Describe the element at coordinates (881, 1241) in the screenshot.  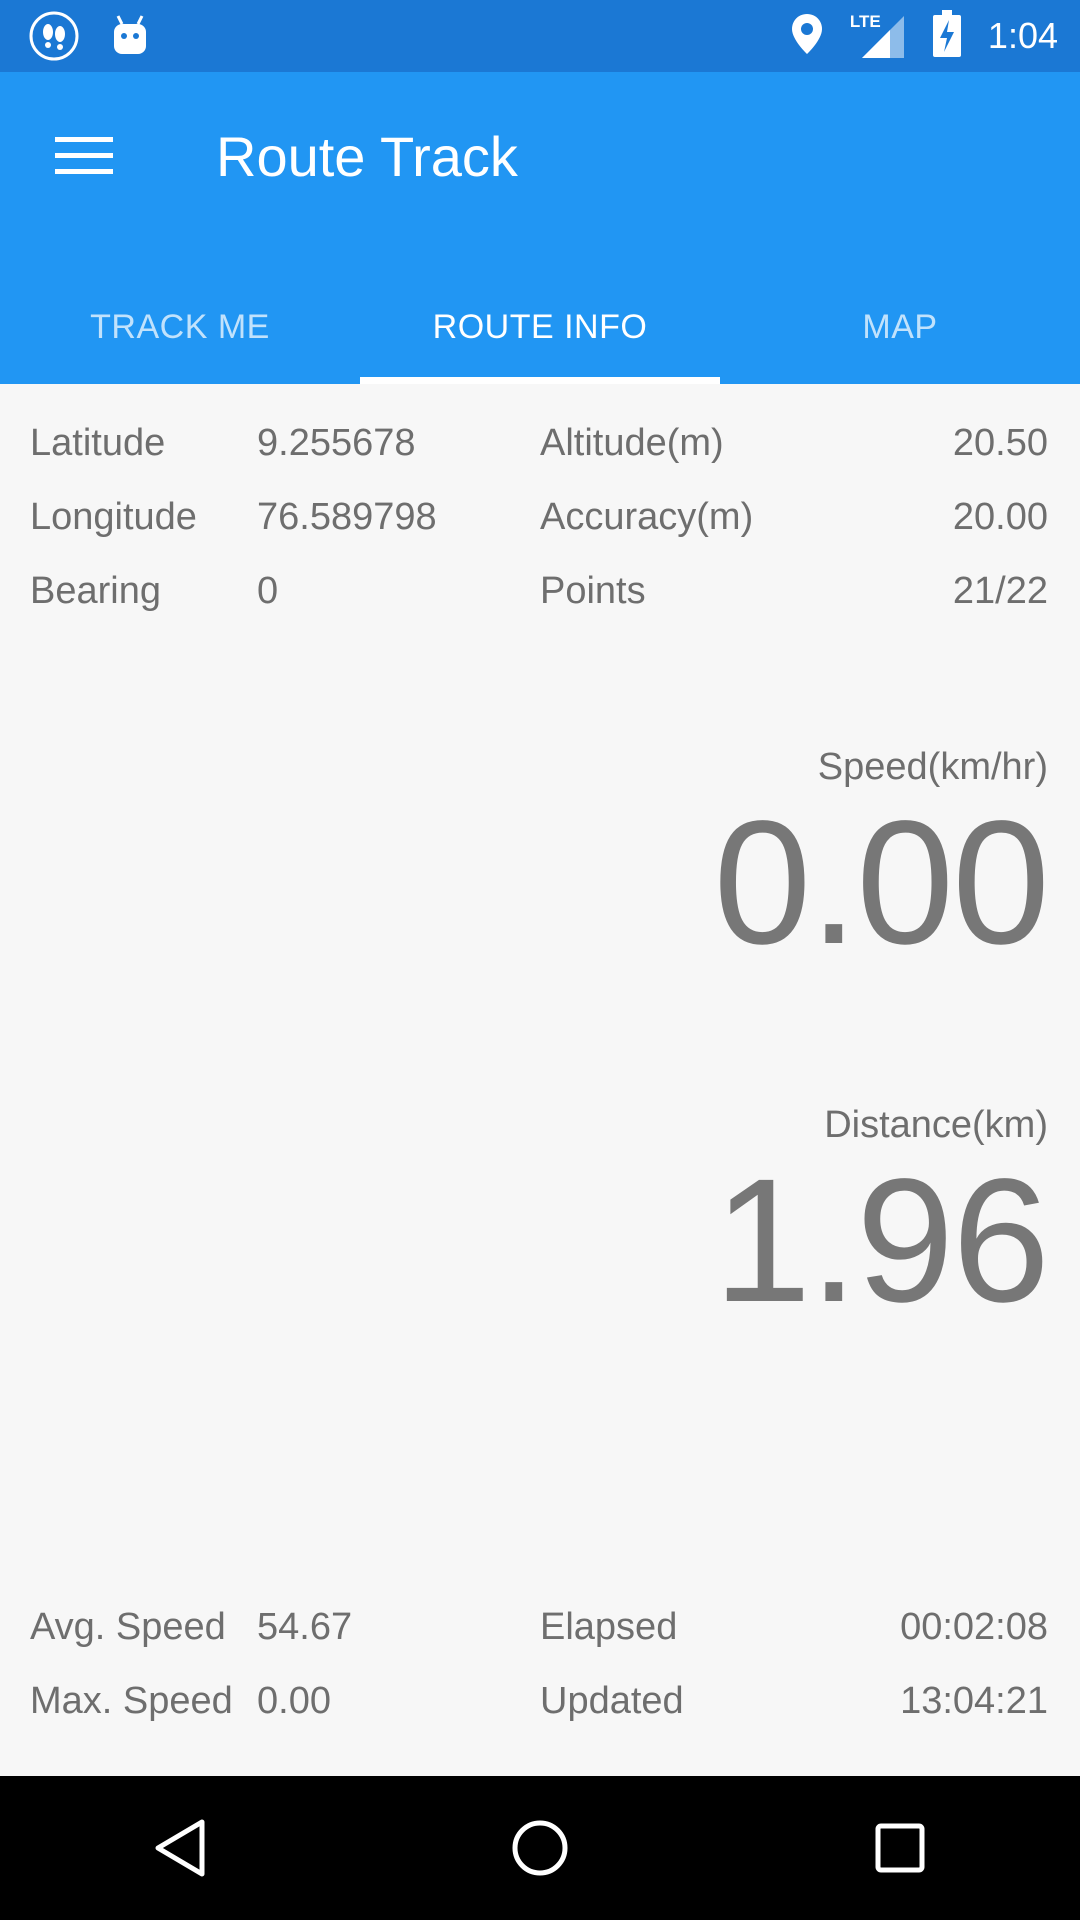
I see `distance-value: 1.96` at that location.